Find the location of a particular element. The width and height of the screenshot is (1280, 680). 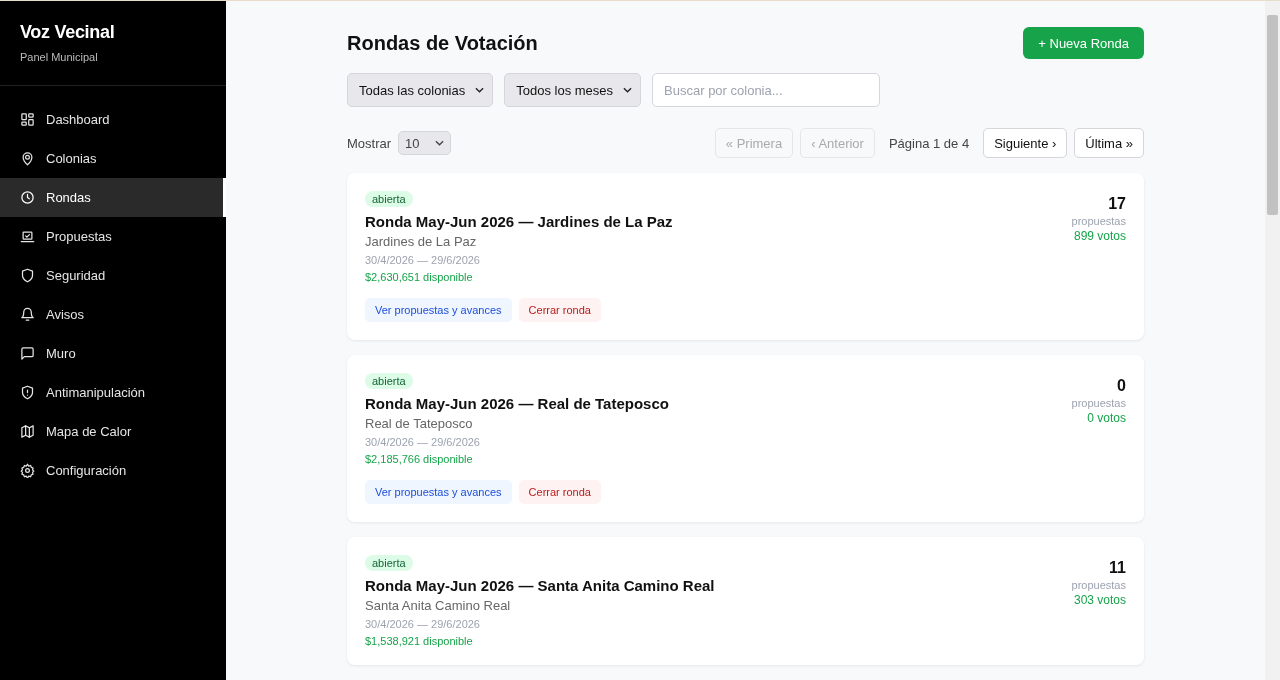

colonia-name: Real de Tateposco is located at coordinates (419, 423).